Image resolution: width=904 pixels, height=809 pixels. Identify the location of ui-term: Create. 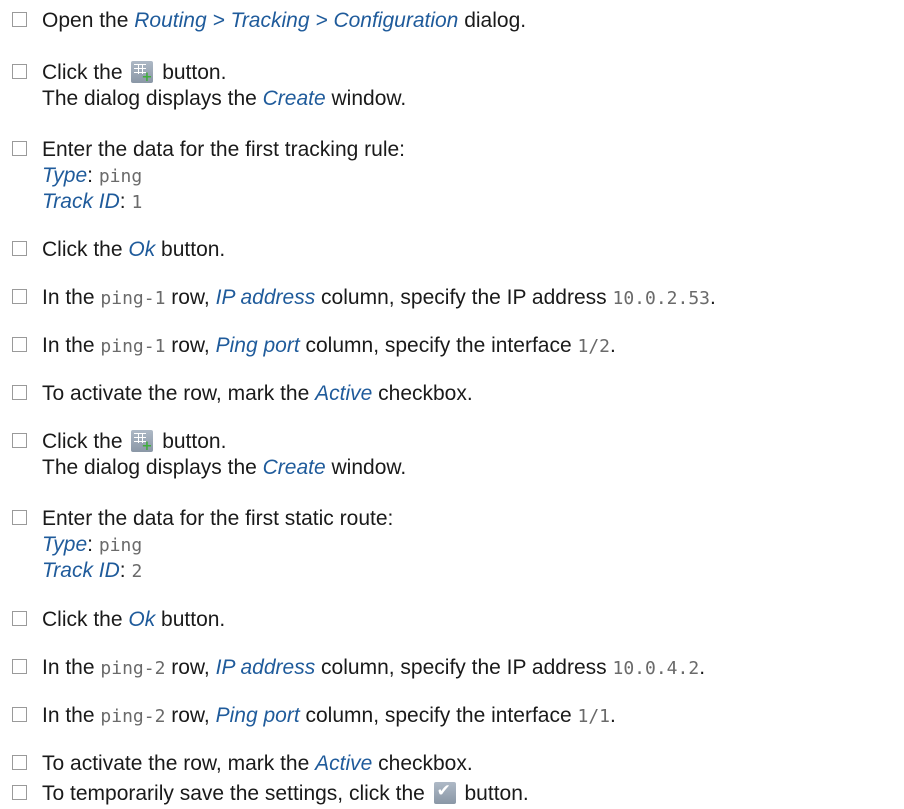
(294, 98).